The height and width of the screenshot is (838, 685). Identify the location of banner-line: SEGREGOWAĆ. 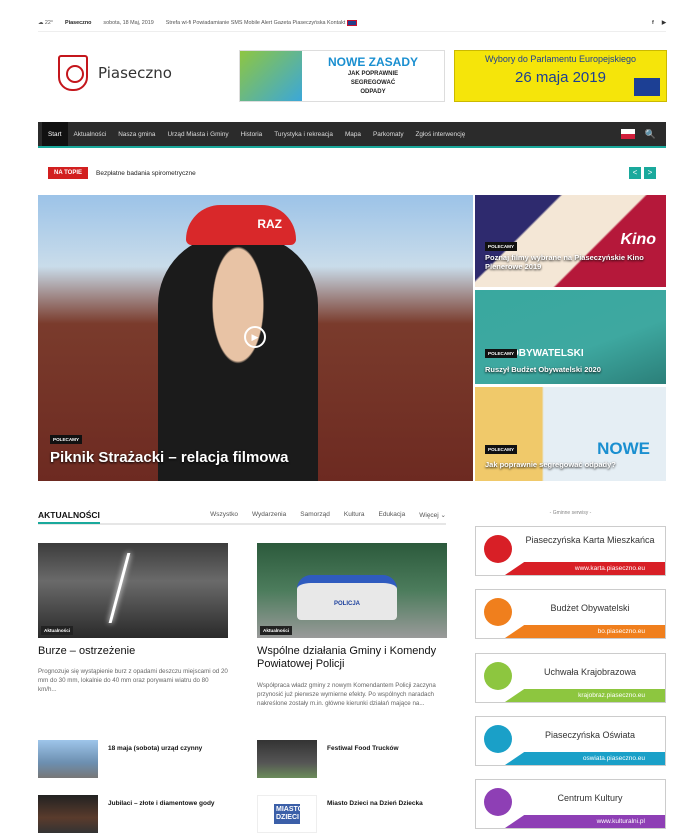
(373, 83).